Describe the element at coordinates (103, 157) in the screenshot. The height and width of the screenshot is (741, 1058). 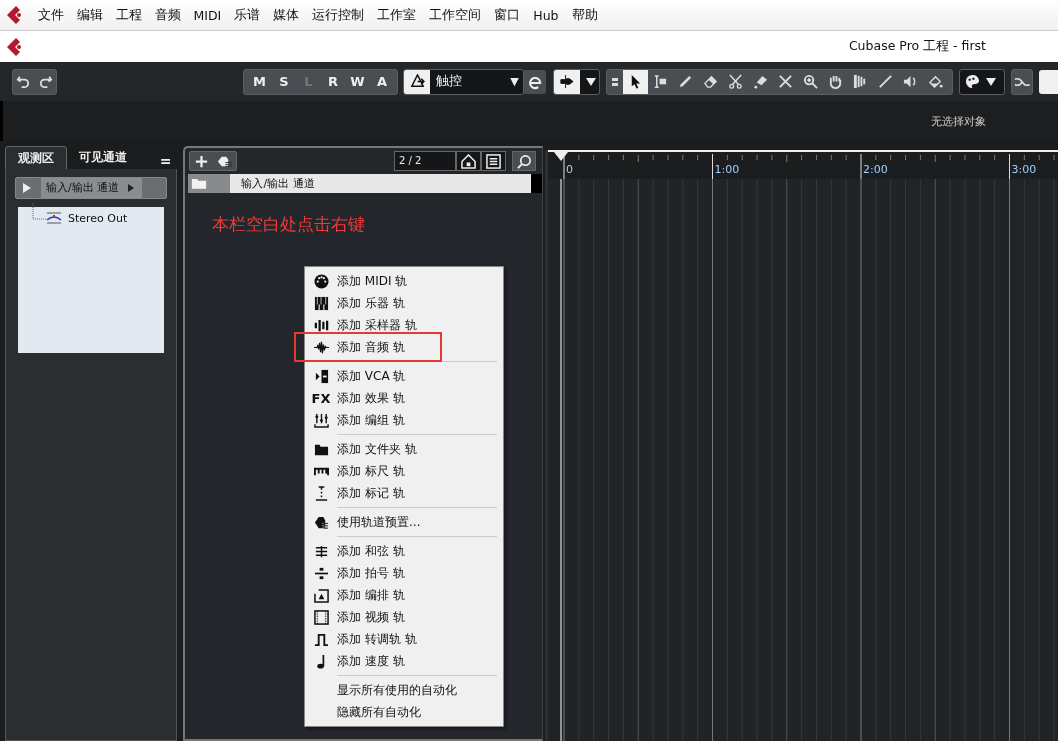
I see `inspector-tab: 可见通道` at that location.